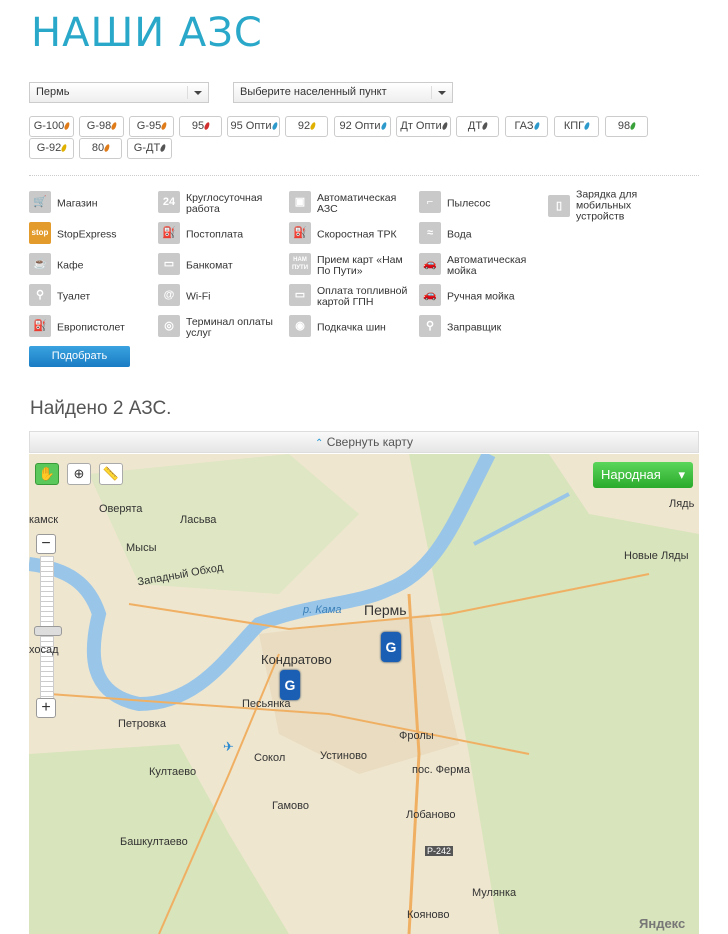 The image size is (728, 934). What do you see at coordinates (430, 295) in the screenshot?
I see `hand-wash-icon: 🚗` at bounding box center [430, 295].